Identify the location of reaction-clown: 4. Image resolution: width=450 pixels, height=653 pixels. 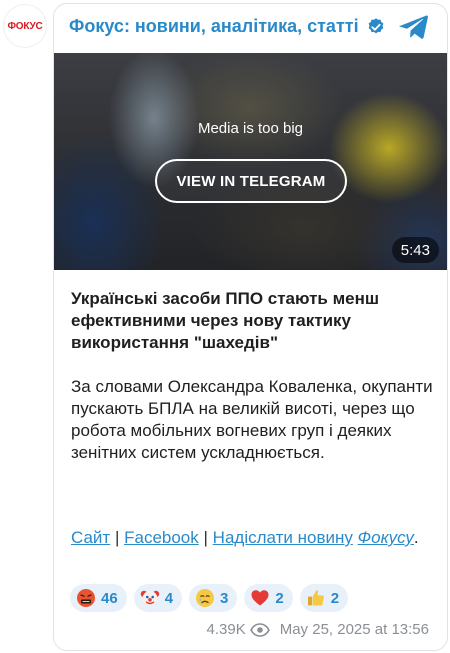
(158, 598).